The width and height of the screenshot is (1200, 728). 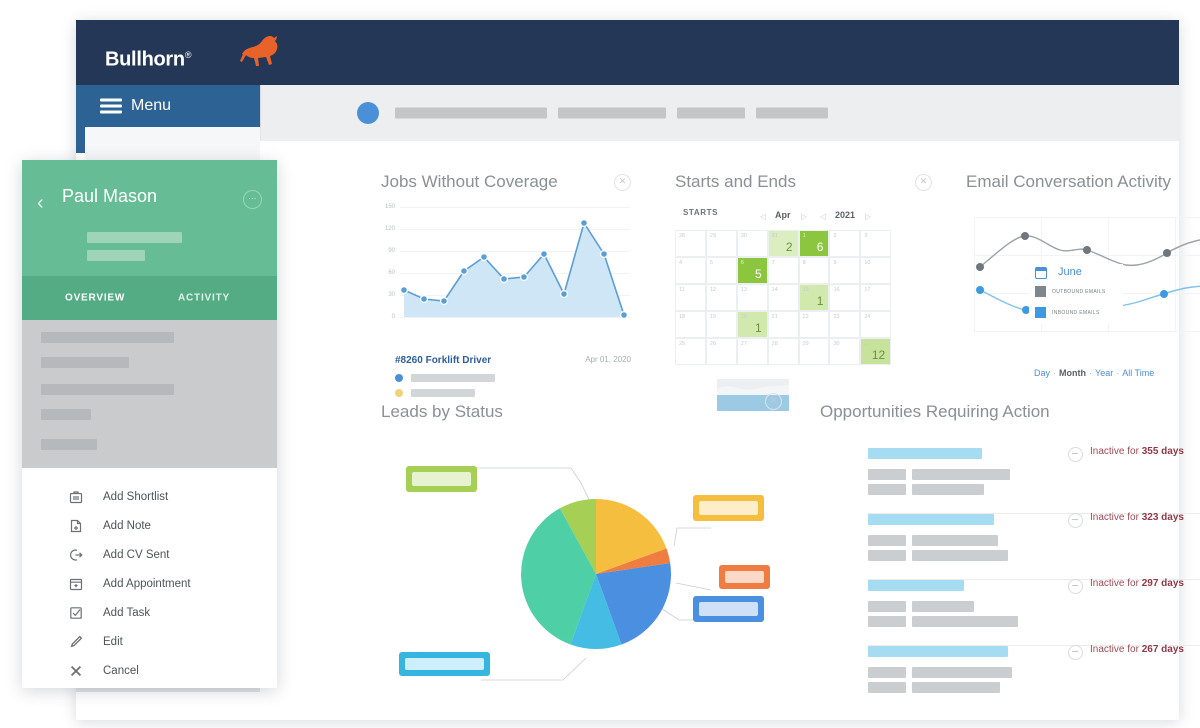 What do you see at coordinates (149, 641) in the screenshot?
I see `menu-item-edit: Edit` at bounding box center [149, 641].